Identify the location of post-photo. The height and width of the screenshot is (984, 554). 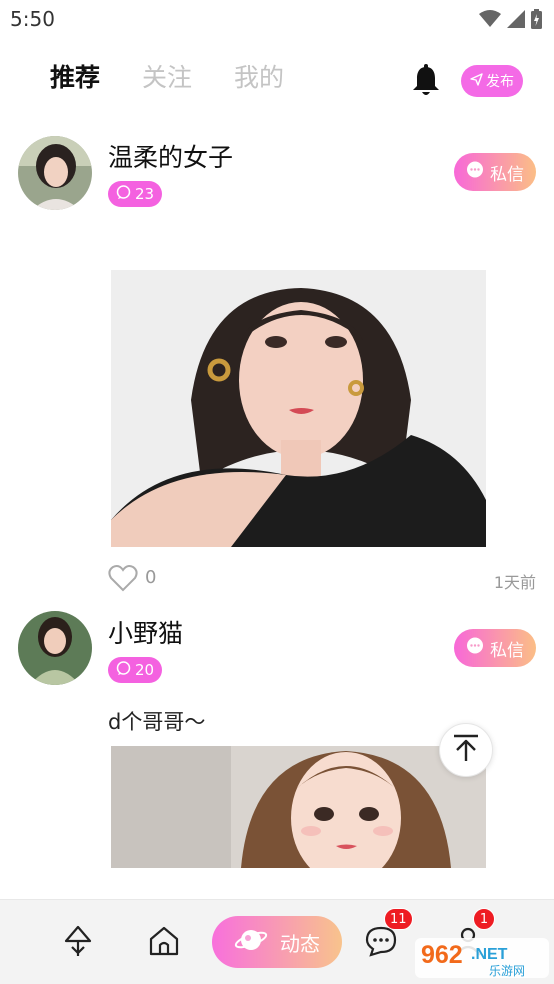
(298, 807).